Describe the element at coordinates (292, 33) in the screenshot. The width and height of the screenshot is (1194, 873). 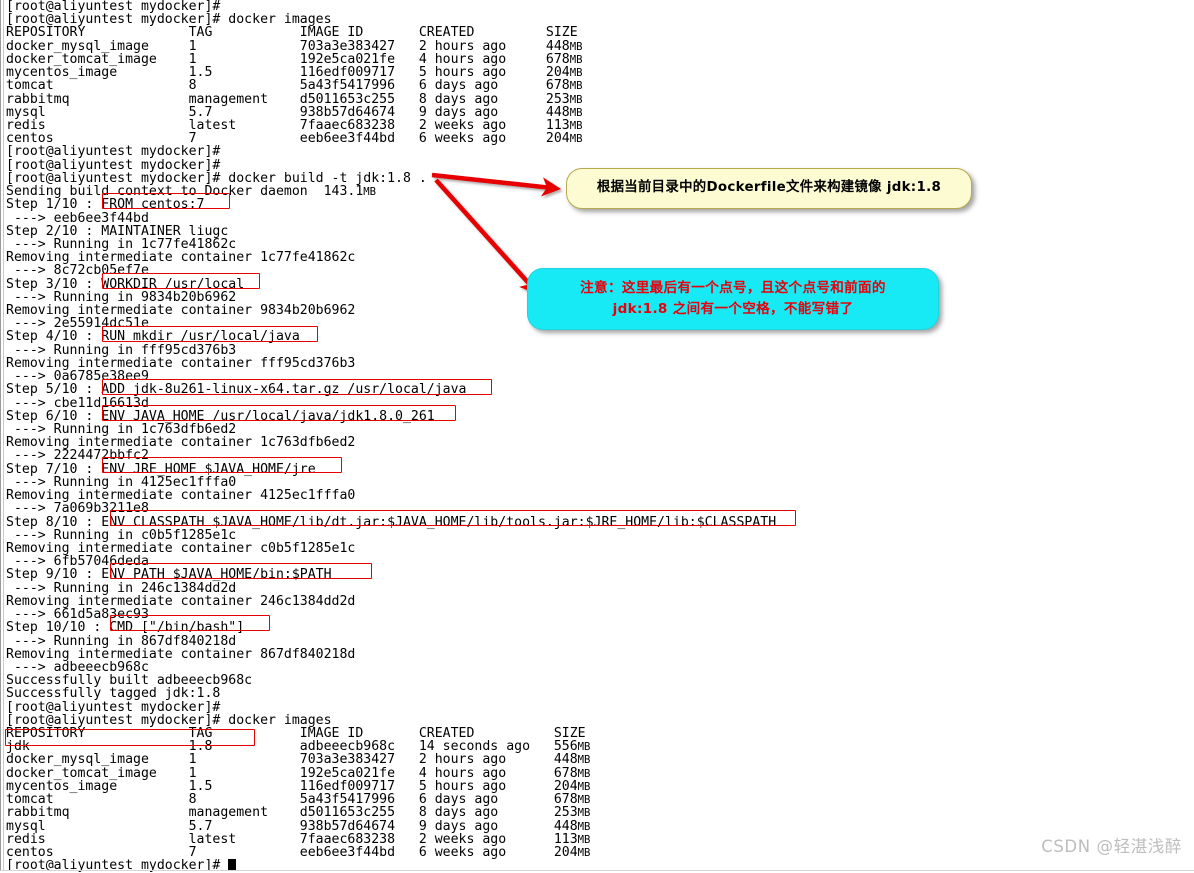
I see `console-line: REPOSITORY TAG IMAGE ID CREATED SIZE` at that location.